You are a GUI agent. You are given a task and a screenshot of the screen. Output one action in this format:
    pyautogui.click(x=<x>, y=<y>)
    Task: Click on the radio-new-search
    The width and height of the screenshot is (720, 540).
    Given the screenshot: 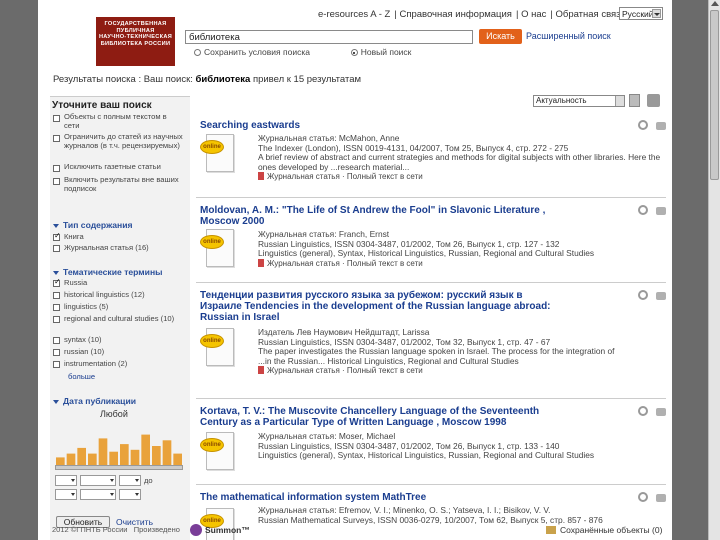 What is the action you would take?
    pyautogui.click(x=354, y=52)
    